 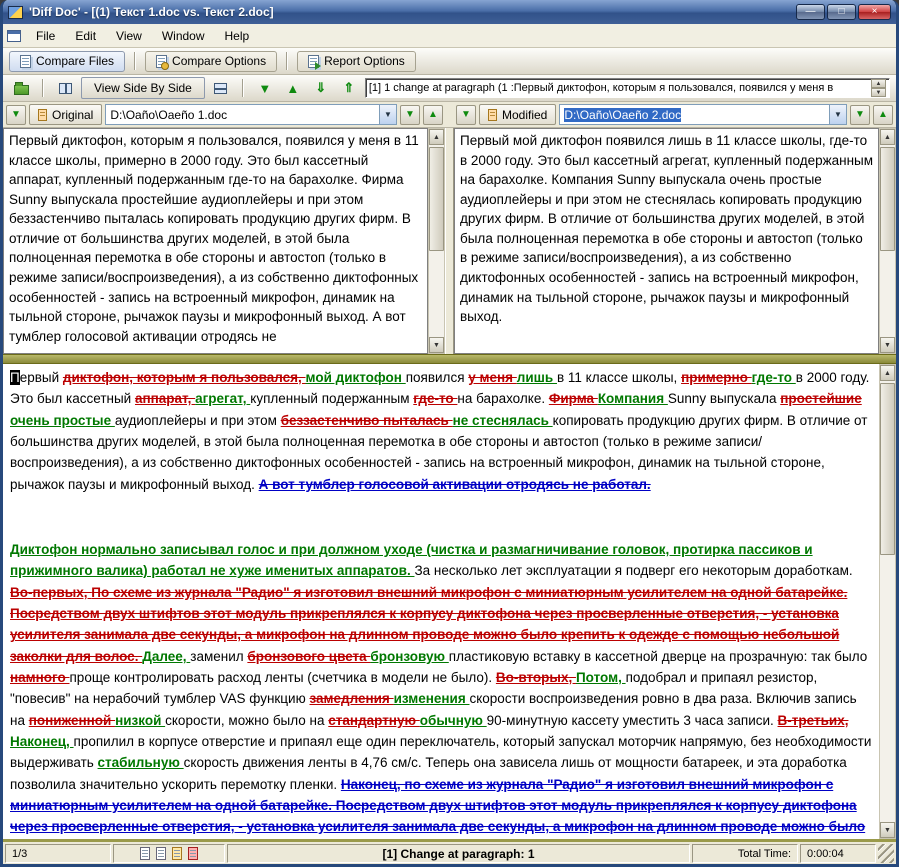 What do you see at coordinates (883, 114) in the screenshot?
I see `modified-next-button: ▲` at bounding box center [883, 114].